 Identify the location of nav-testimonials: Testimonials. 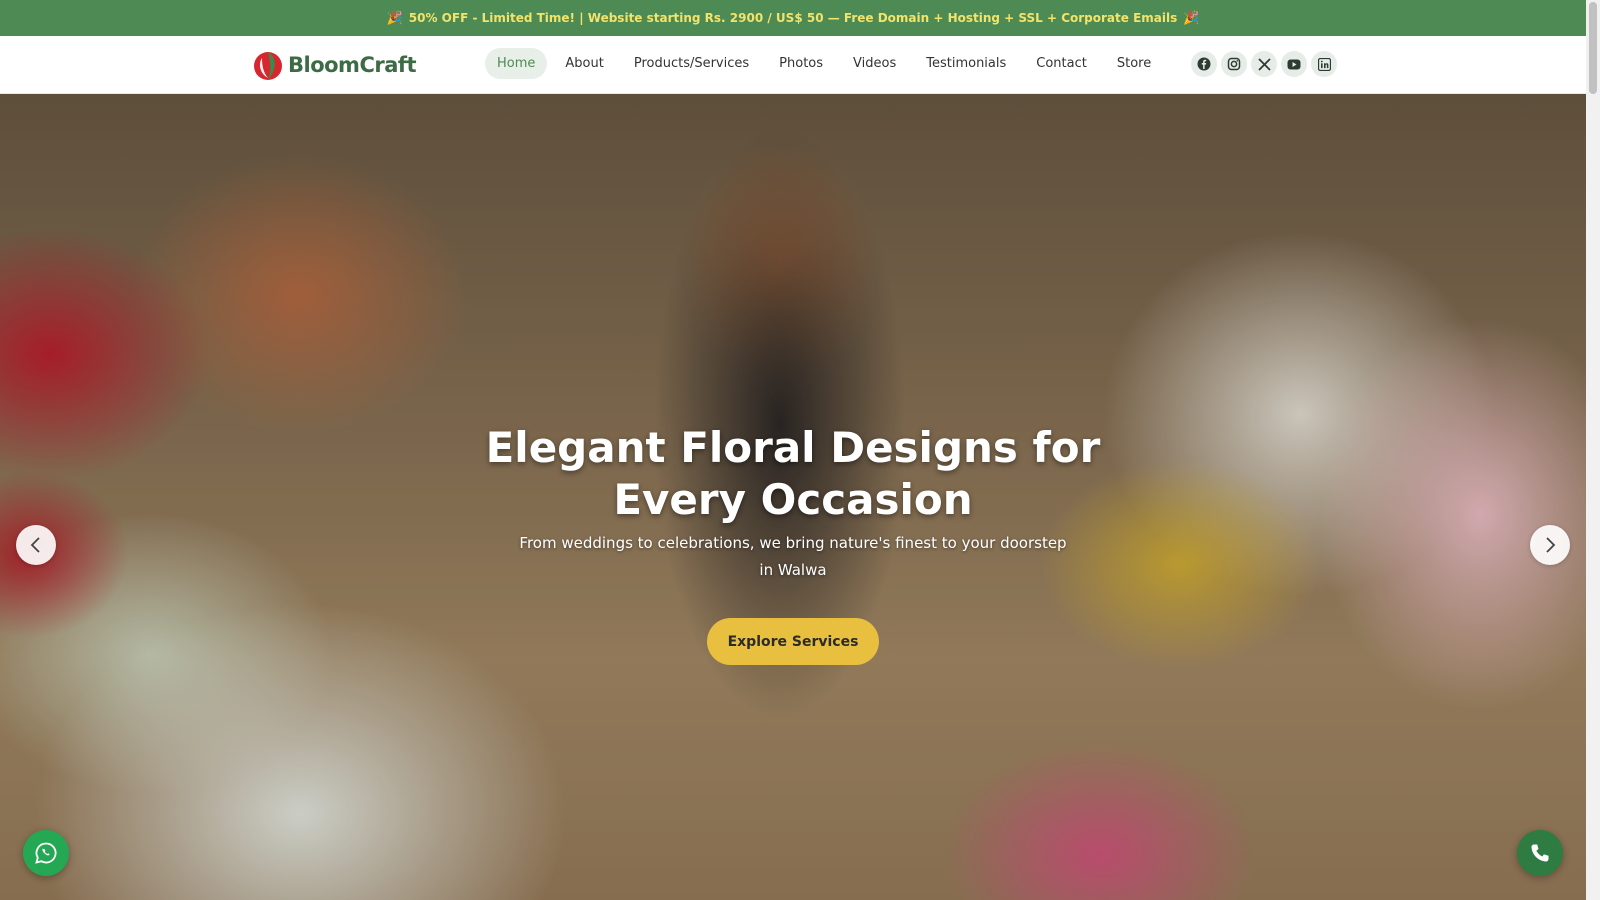
(966, 63).